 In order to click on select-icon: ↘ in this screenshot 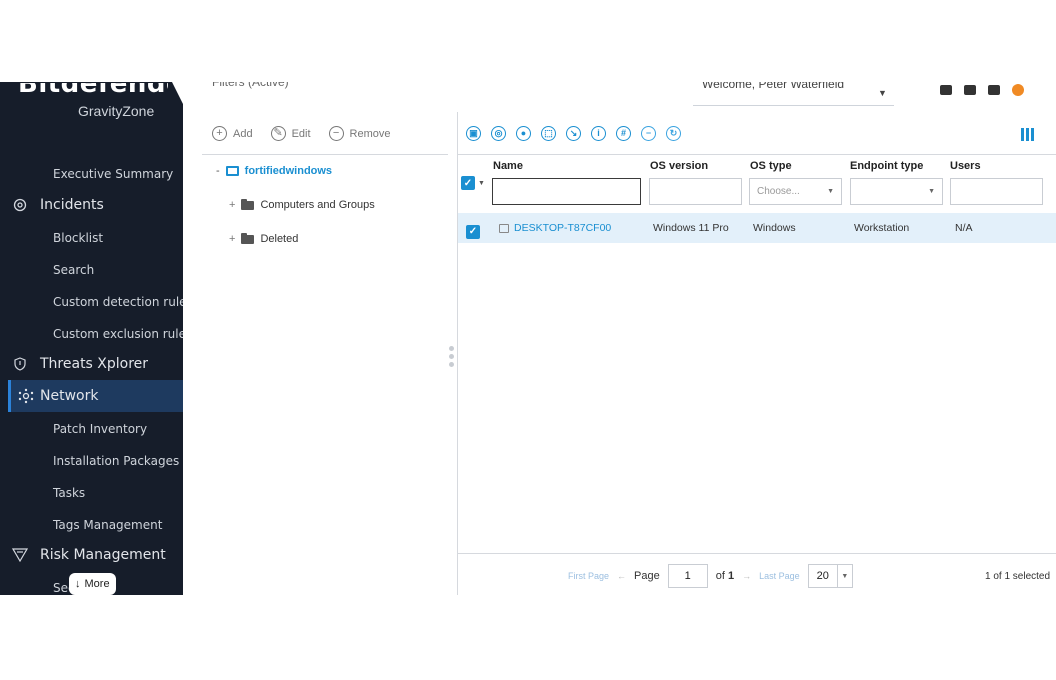, I will do `click(573, 133)`.